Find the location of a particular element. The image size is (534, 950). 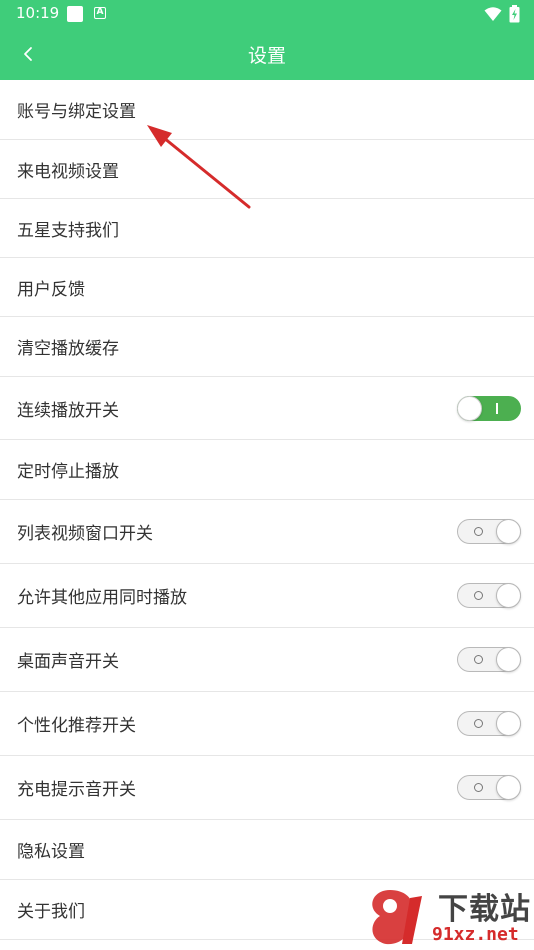

setting-personalized-recommend: 个性化推荐开关 is located at coordinates (267, 724).